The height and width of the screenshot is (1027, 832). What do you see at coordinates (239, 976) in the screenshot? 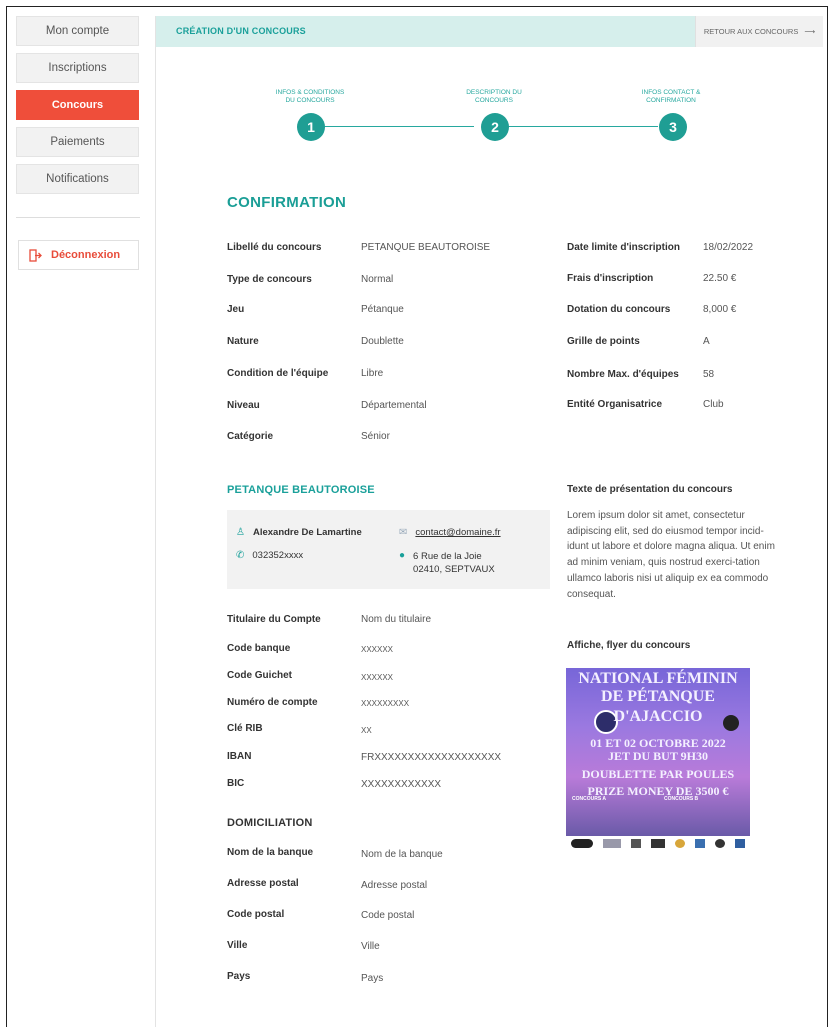
I see `field-label: Pays` at bounding box center [239, 976].